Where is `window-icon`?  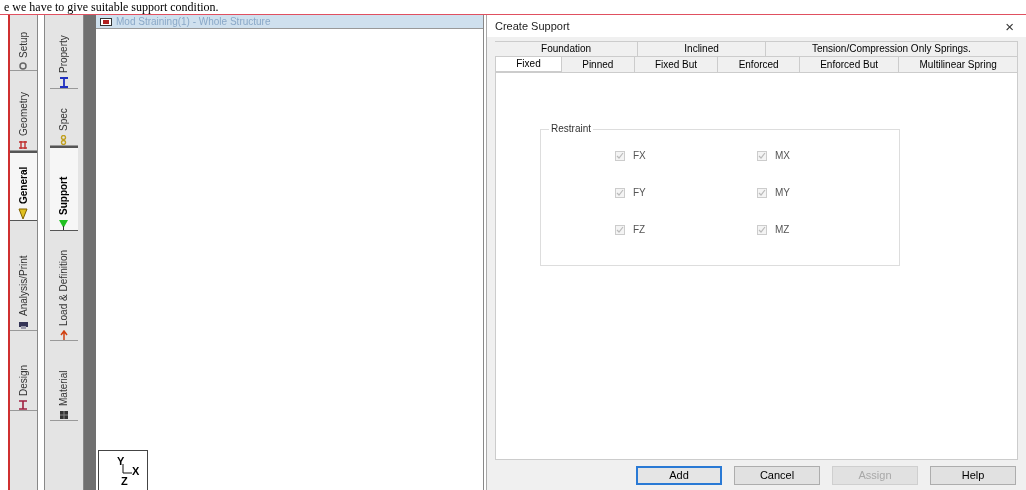
window-icon is located at coordinates (106, 21).